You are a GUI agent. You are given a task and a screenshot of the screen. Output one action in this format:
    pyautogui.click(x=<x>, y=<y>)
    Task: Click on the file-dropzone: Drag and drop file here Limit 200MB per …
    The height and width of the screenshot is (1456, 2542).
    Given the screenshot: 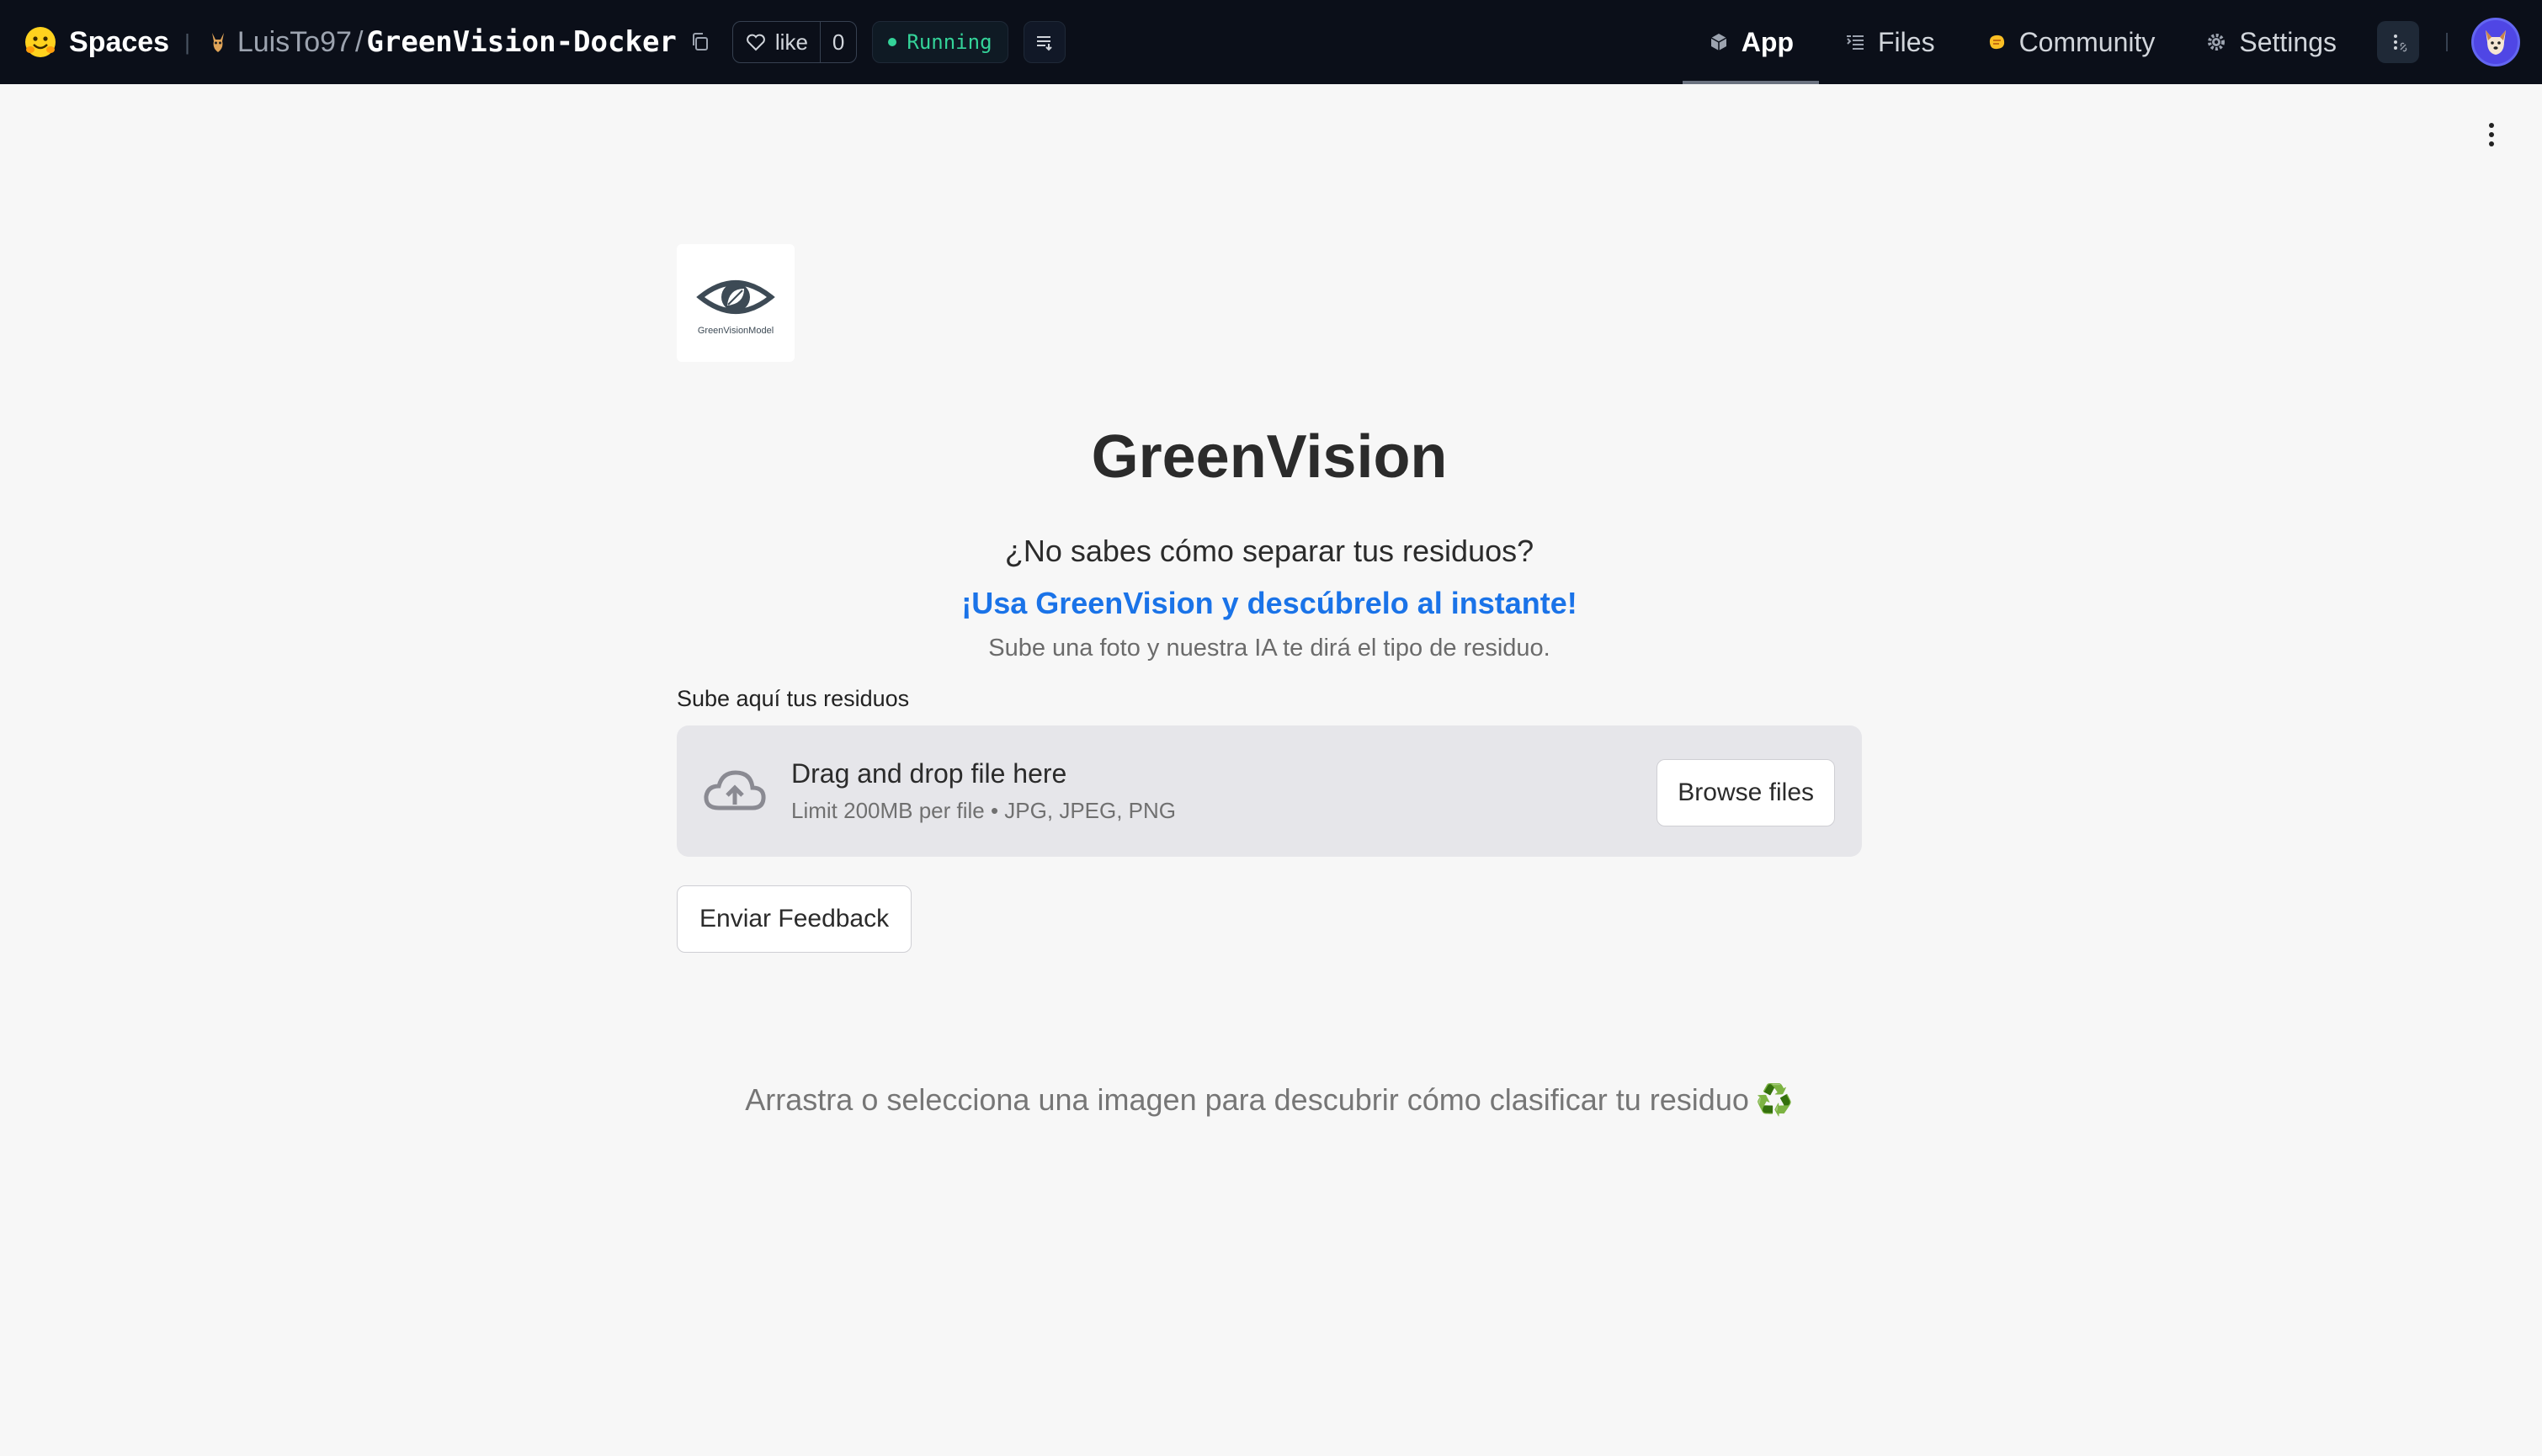 What is the action you would take?
    pyautogui.click(x=1269, y=791)
    